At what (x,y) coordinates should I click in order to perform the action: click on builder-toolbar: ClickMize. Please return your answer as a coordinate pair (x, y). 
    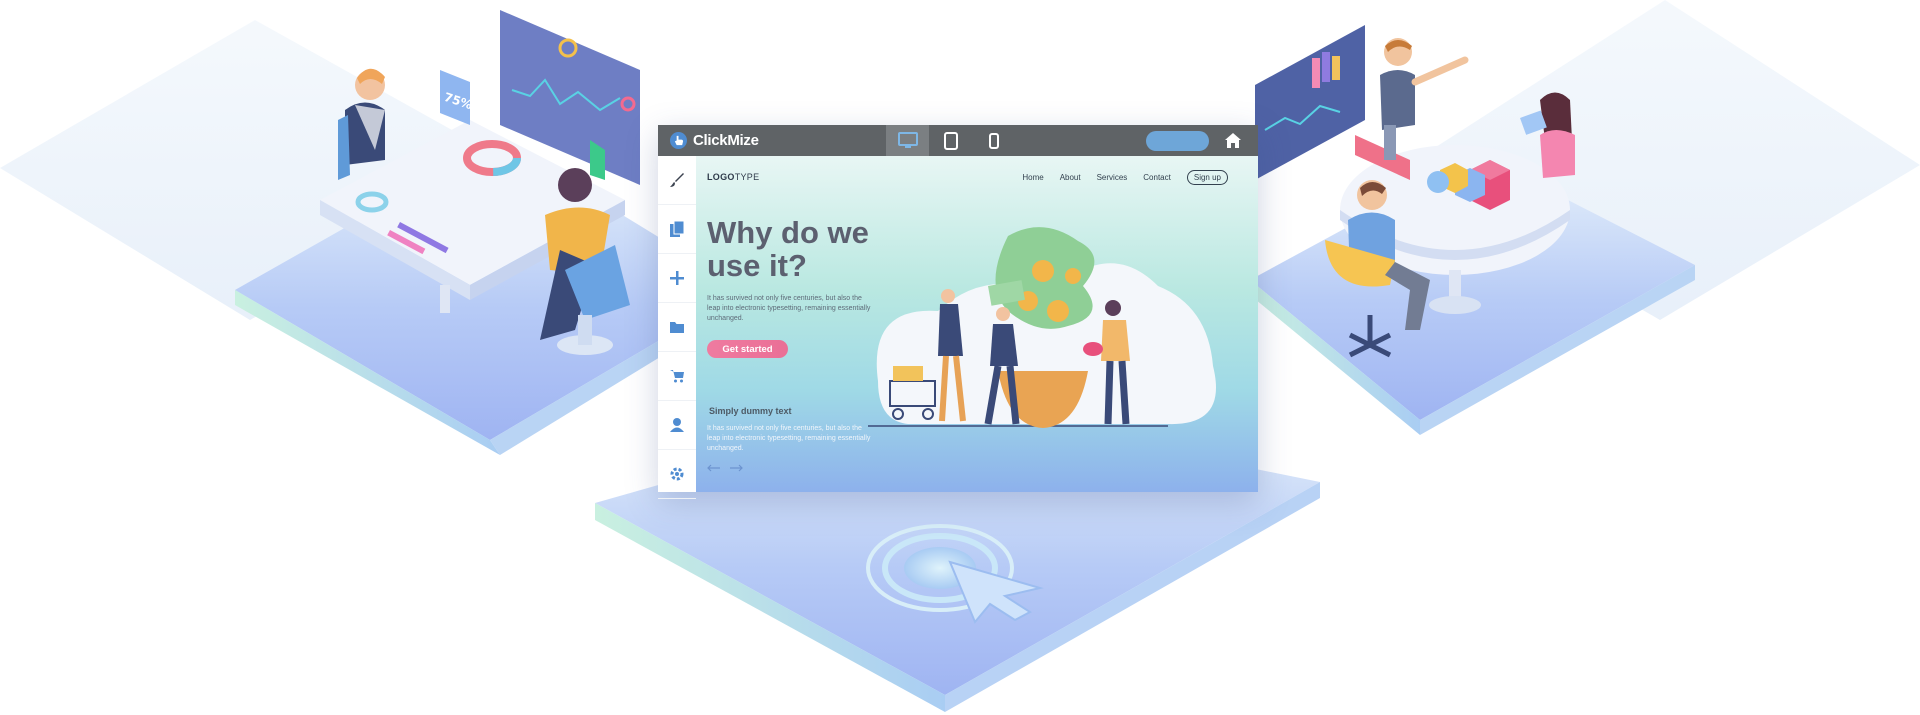
    Looking at the image, I should click on (958, 140).